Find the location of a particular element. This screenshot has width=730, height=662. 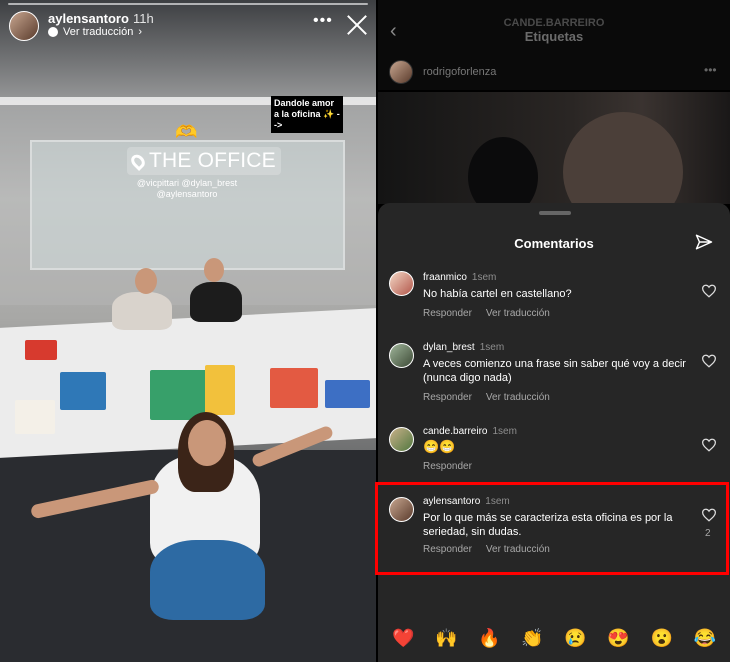

location-pin-icon is located at coordinates (138, 161).